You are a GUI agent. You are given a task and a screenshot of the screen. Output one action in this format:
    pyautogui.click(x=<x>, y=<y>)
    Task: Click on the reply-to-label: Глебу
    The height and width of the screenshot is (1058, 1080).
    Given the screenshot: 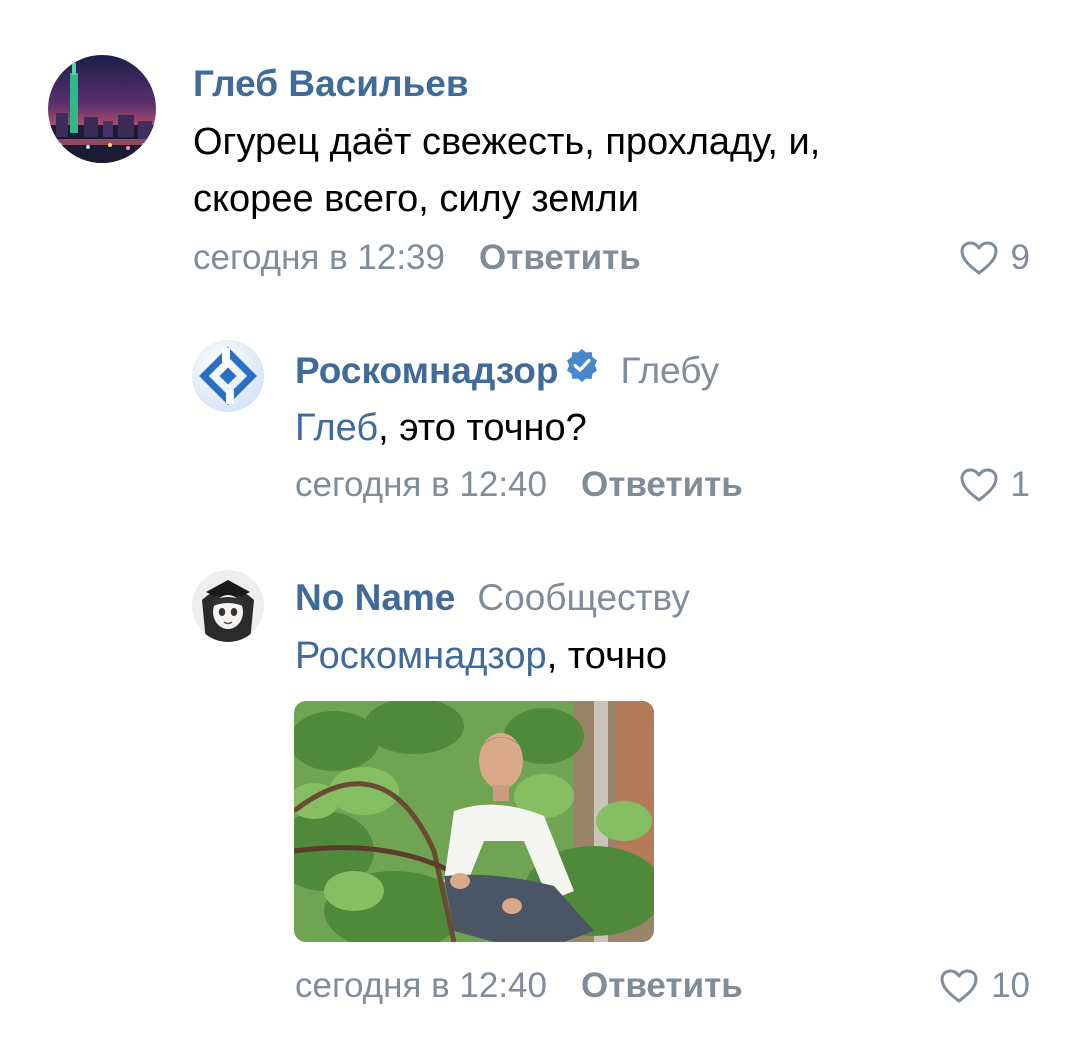 What is the action you would take?
    pyautogui.click(x=670, y=370)
    